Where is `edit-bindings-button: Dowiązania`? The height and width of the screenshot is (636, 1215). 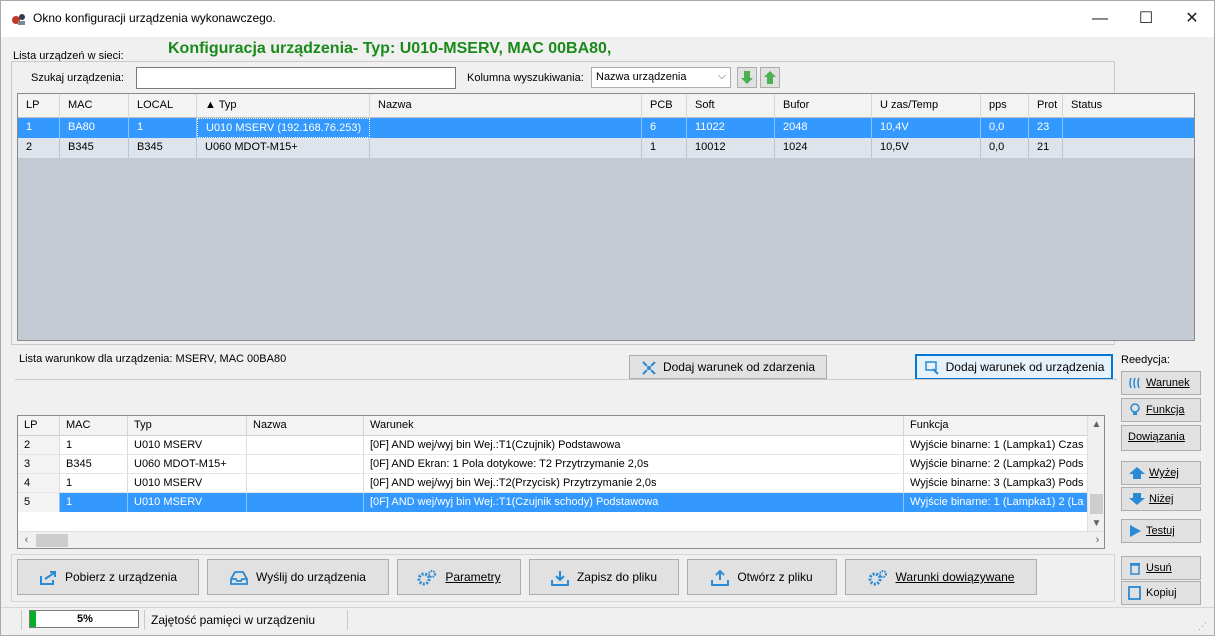 edit-bindings-button: Dowiązania is located at coordinates (1161, 438).